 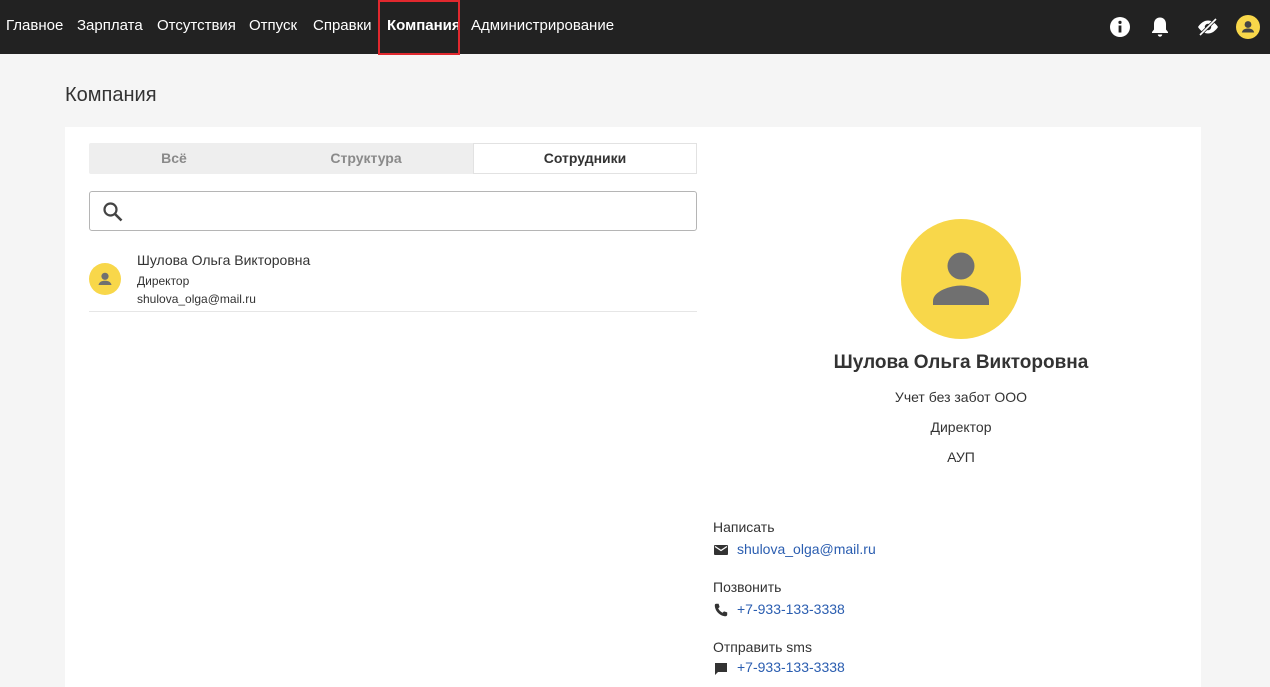 What do you see at coordinates (721, 669) in the screenshot?
I see `sms-icon` at bounding box center [721, 669].